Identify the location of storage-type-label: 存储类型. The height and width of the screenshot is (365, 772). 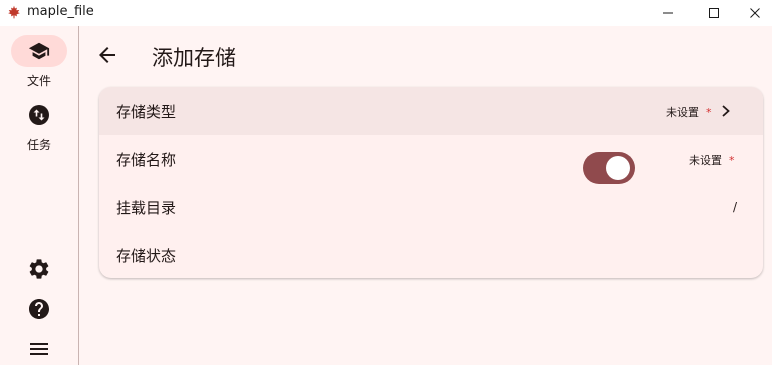
(146, 112).